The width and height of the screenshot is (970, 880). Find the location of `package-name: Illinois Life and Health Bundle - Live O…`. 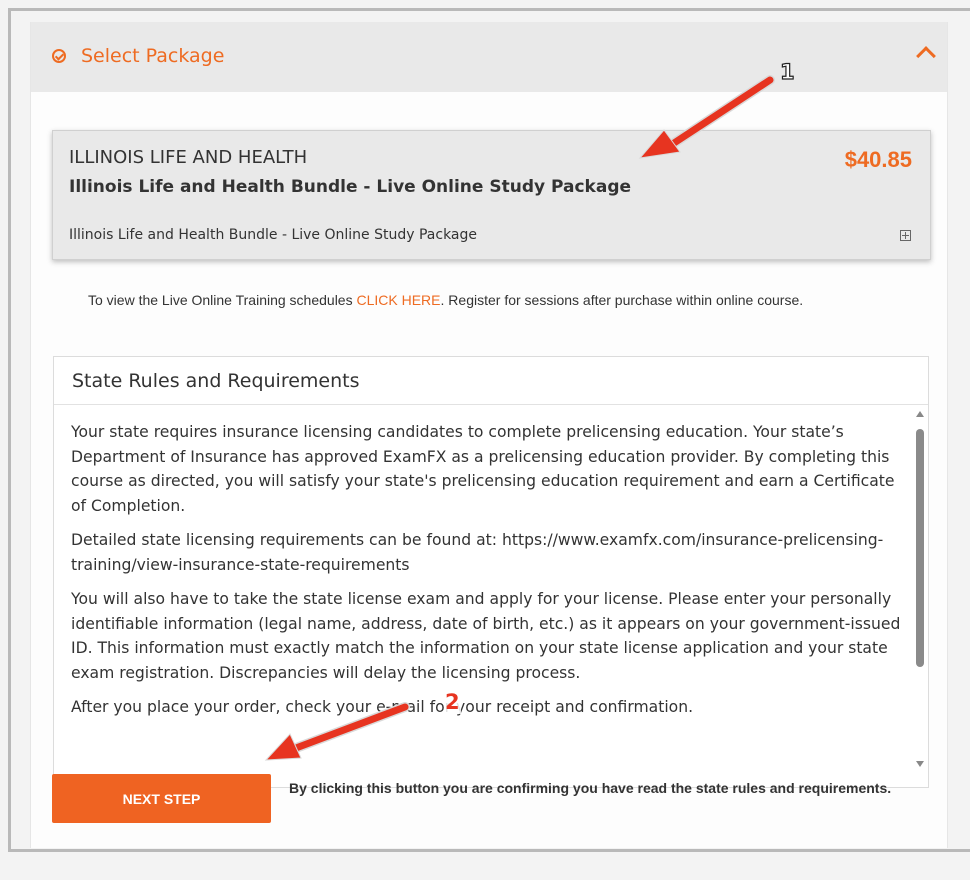

package-name: Illinois Life and Health Bundle - Live O… is located at coordinates (350, 187).